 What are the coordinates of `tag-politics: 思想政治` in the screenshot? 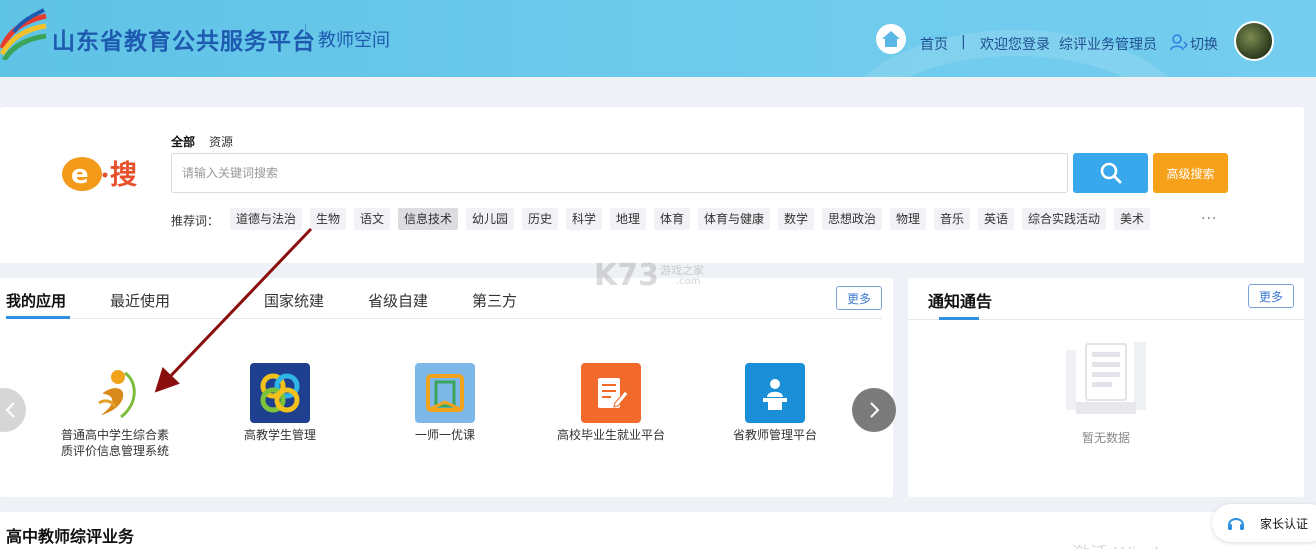 It's located at (852, 219).